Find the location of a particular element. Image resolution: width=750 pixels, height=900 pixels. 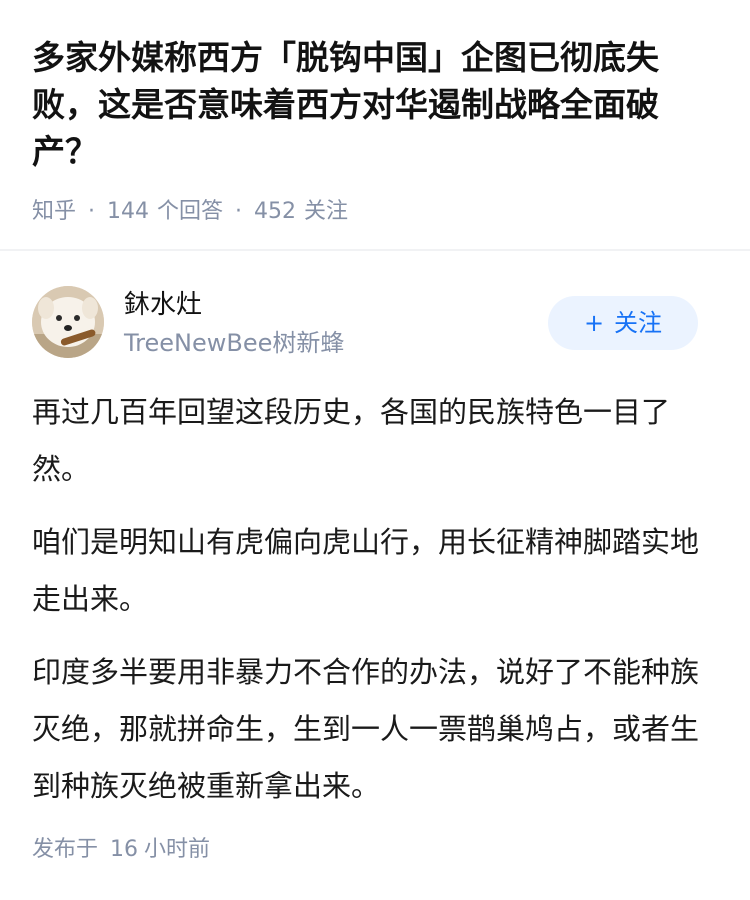

followers-count: 452 is located at coordinates (275, 211).